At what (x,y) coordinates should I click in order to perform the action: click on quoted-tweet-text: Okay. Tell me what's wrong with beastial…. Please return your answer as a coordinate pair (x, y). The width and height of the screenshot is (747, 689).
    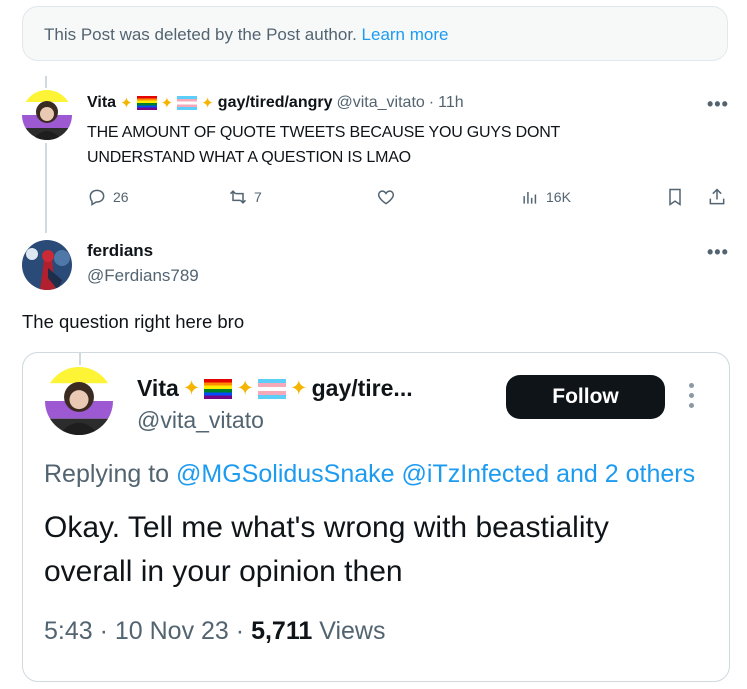
    Looking at the image, I should click on (326, 549).